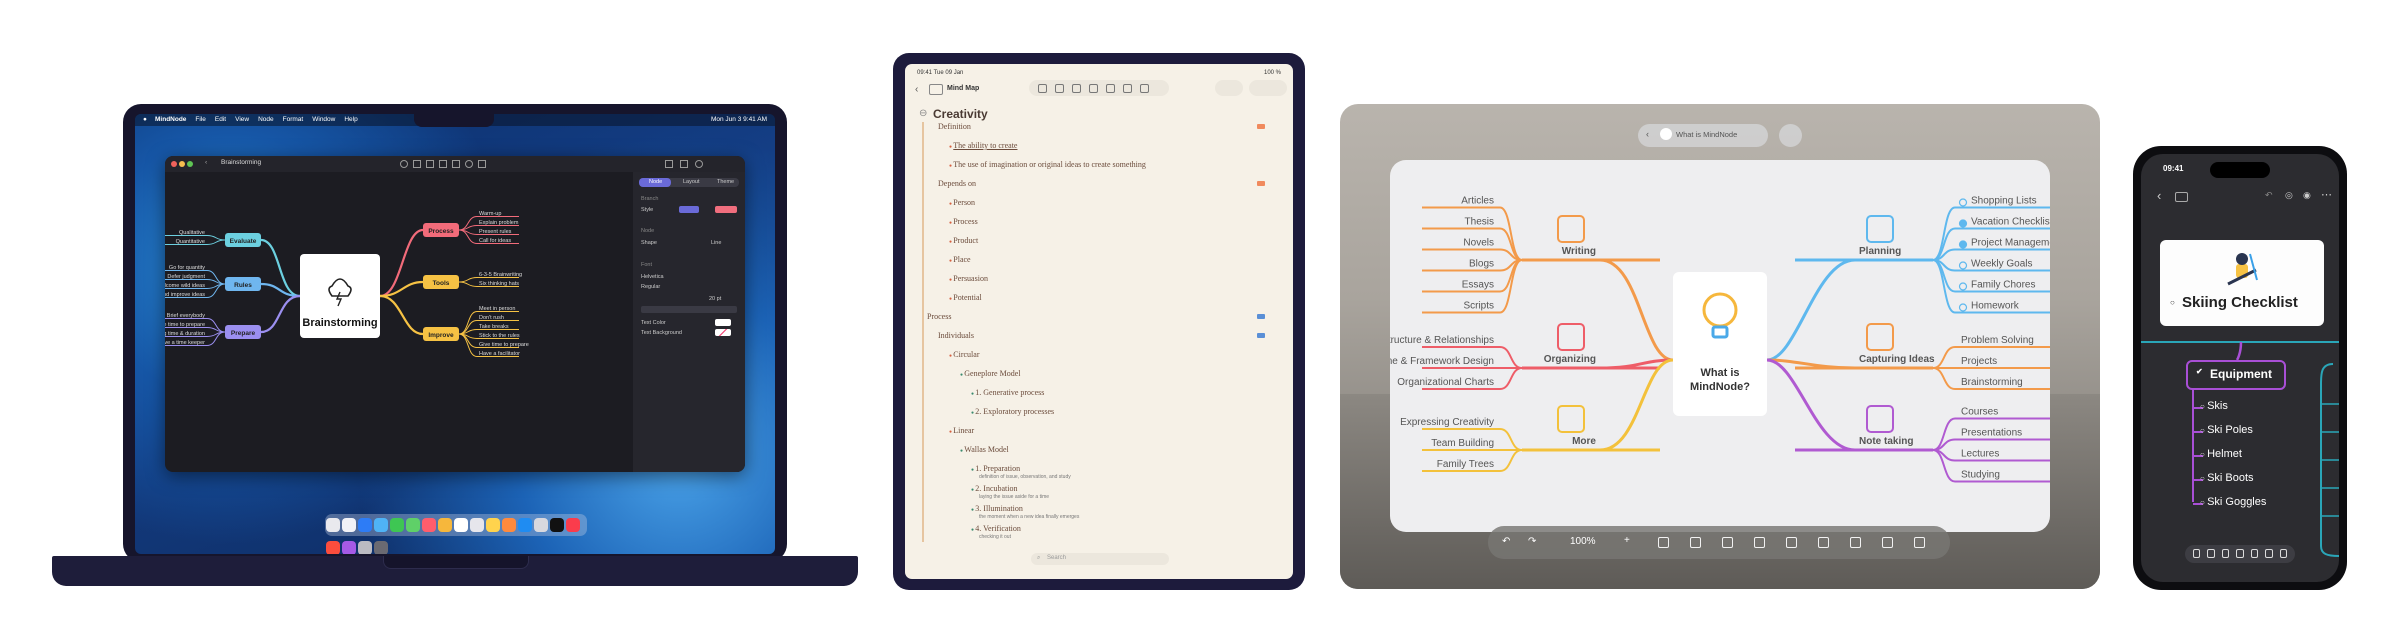 The height and width of the screenshot is (643, 2400). I want to click on leaf-node: Blogs, so click(1481, 264).